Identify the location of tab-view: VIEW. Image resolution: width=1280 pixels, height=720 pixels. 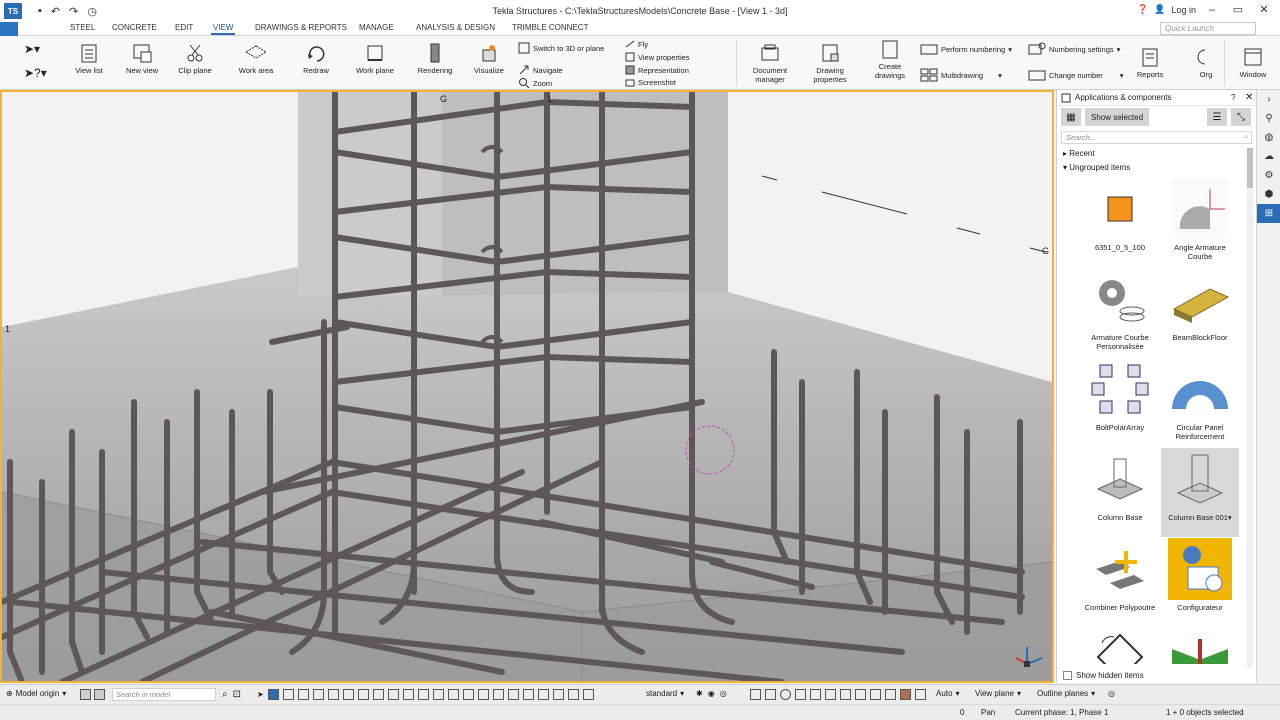
(223, 29).